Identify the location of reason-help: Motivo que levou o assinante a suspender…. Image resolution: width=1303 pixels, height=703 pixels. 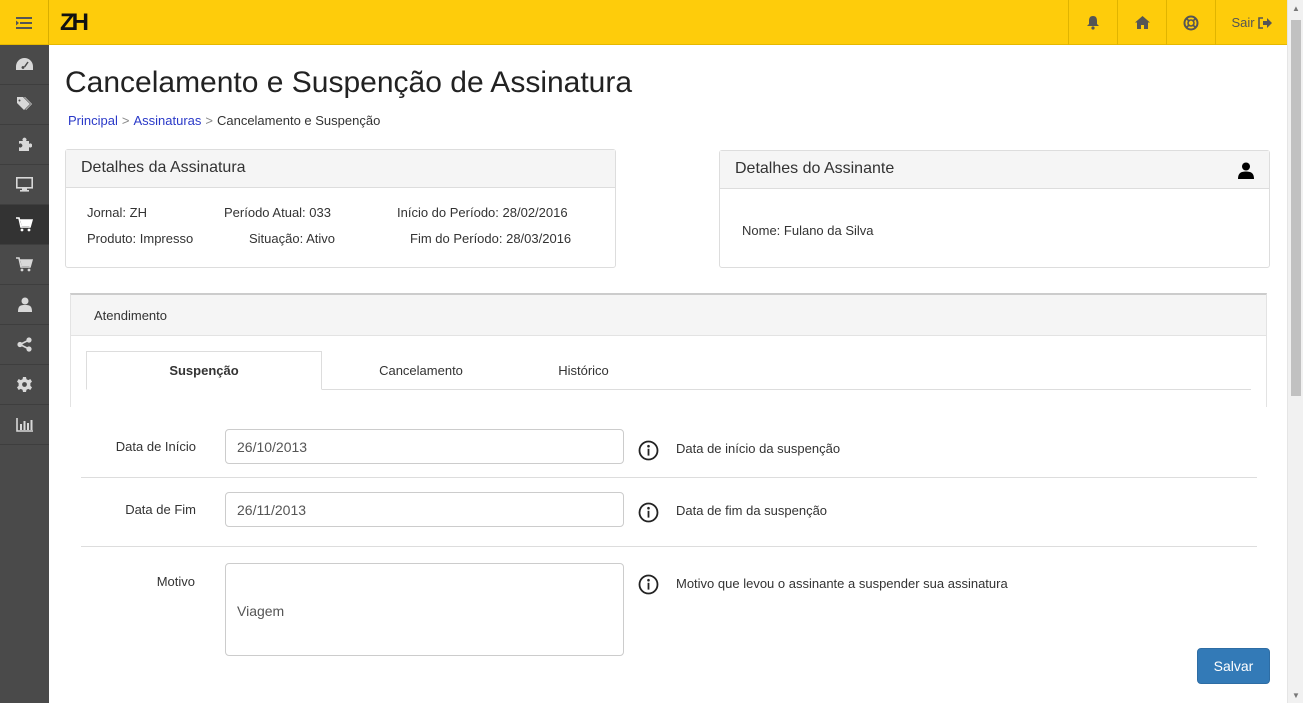
(842, 583).